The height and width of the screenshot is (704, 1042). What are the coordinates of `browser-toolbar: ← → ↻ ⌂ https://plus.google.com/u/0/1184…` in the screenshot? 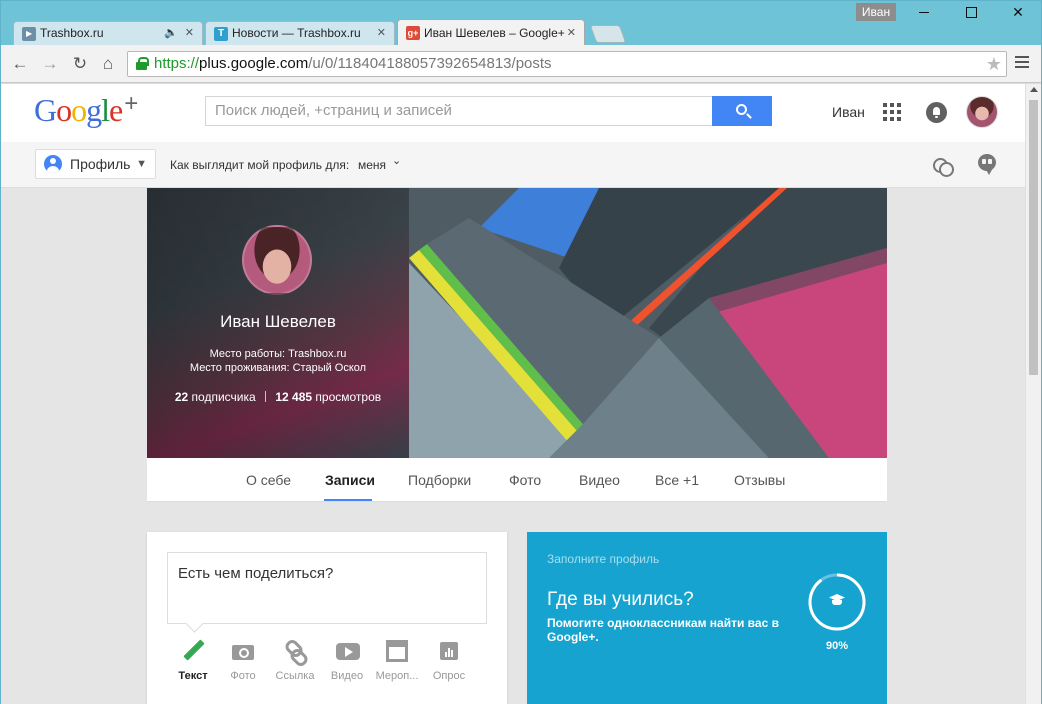 It's located at (521, 64).